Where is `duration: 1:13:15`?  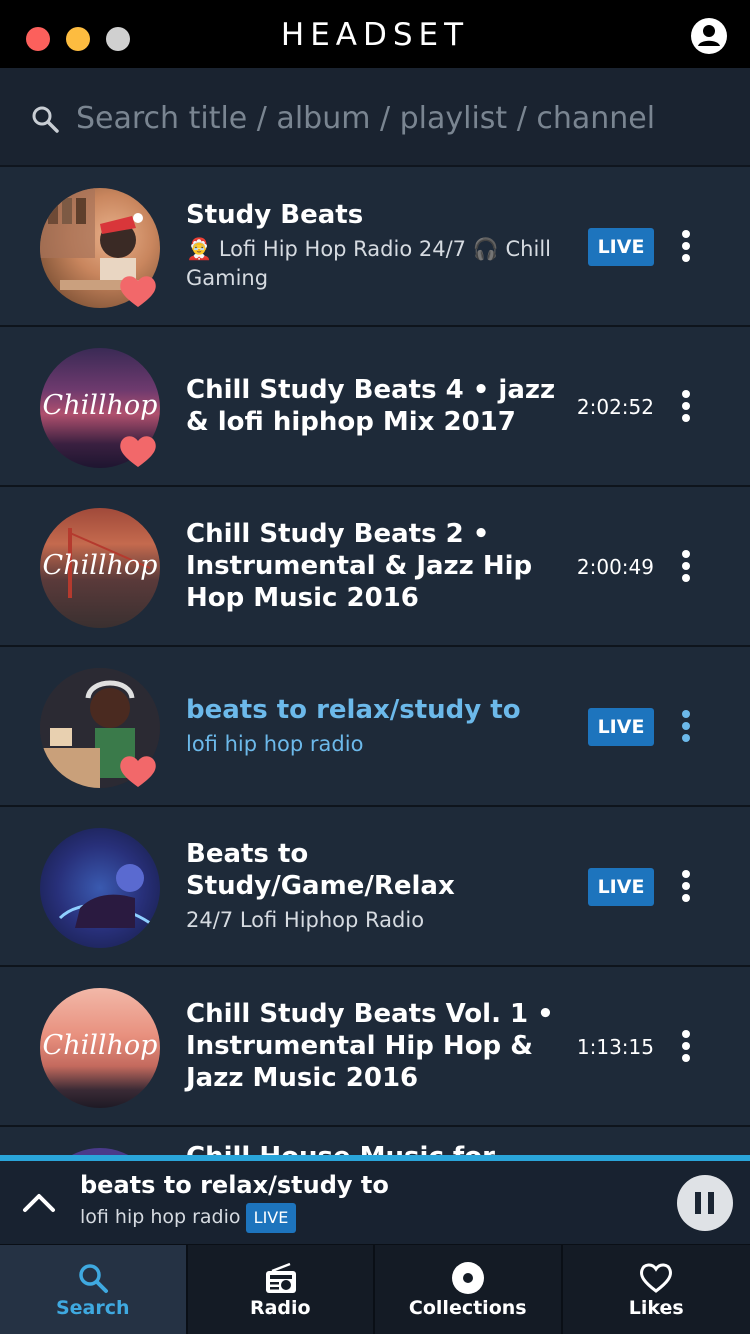
duration: 1:13:15 is located at coordinates (615, 1047).